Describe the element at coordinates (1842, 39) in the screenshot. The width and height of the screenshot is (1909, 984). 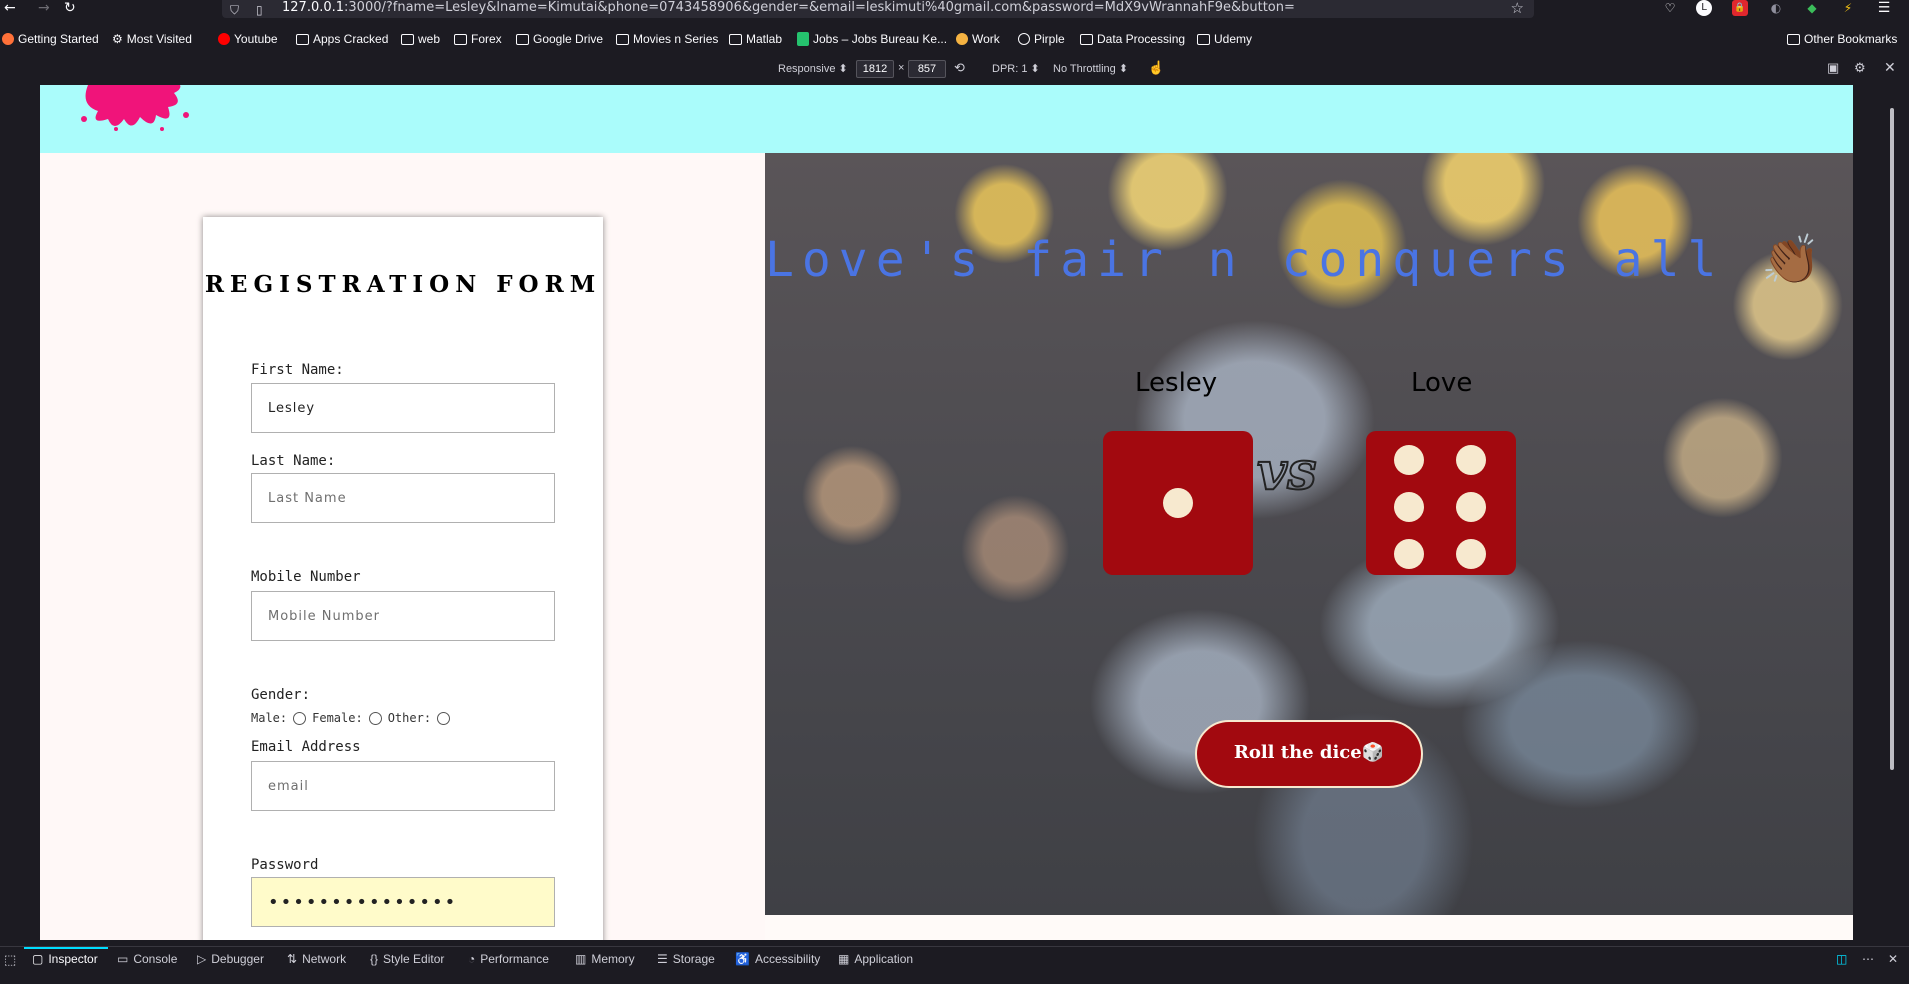
I see `bookmark-other-bookmarks: Other Bookmarks` at that location.